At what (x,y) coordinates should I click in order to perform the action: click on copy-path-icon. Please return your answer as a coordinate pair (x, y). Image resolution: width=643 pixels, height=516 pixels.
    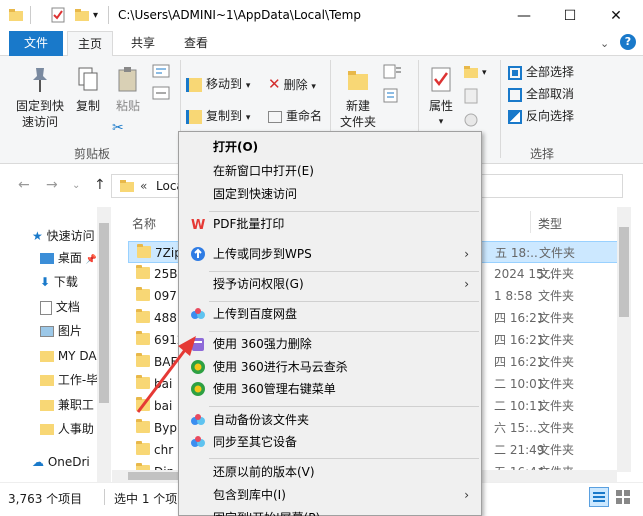
    Looking at the image, I should click on (161, 94).